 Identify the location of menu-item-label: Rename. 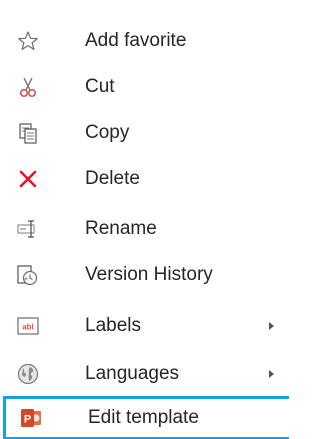
(121, 228).